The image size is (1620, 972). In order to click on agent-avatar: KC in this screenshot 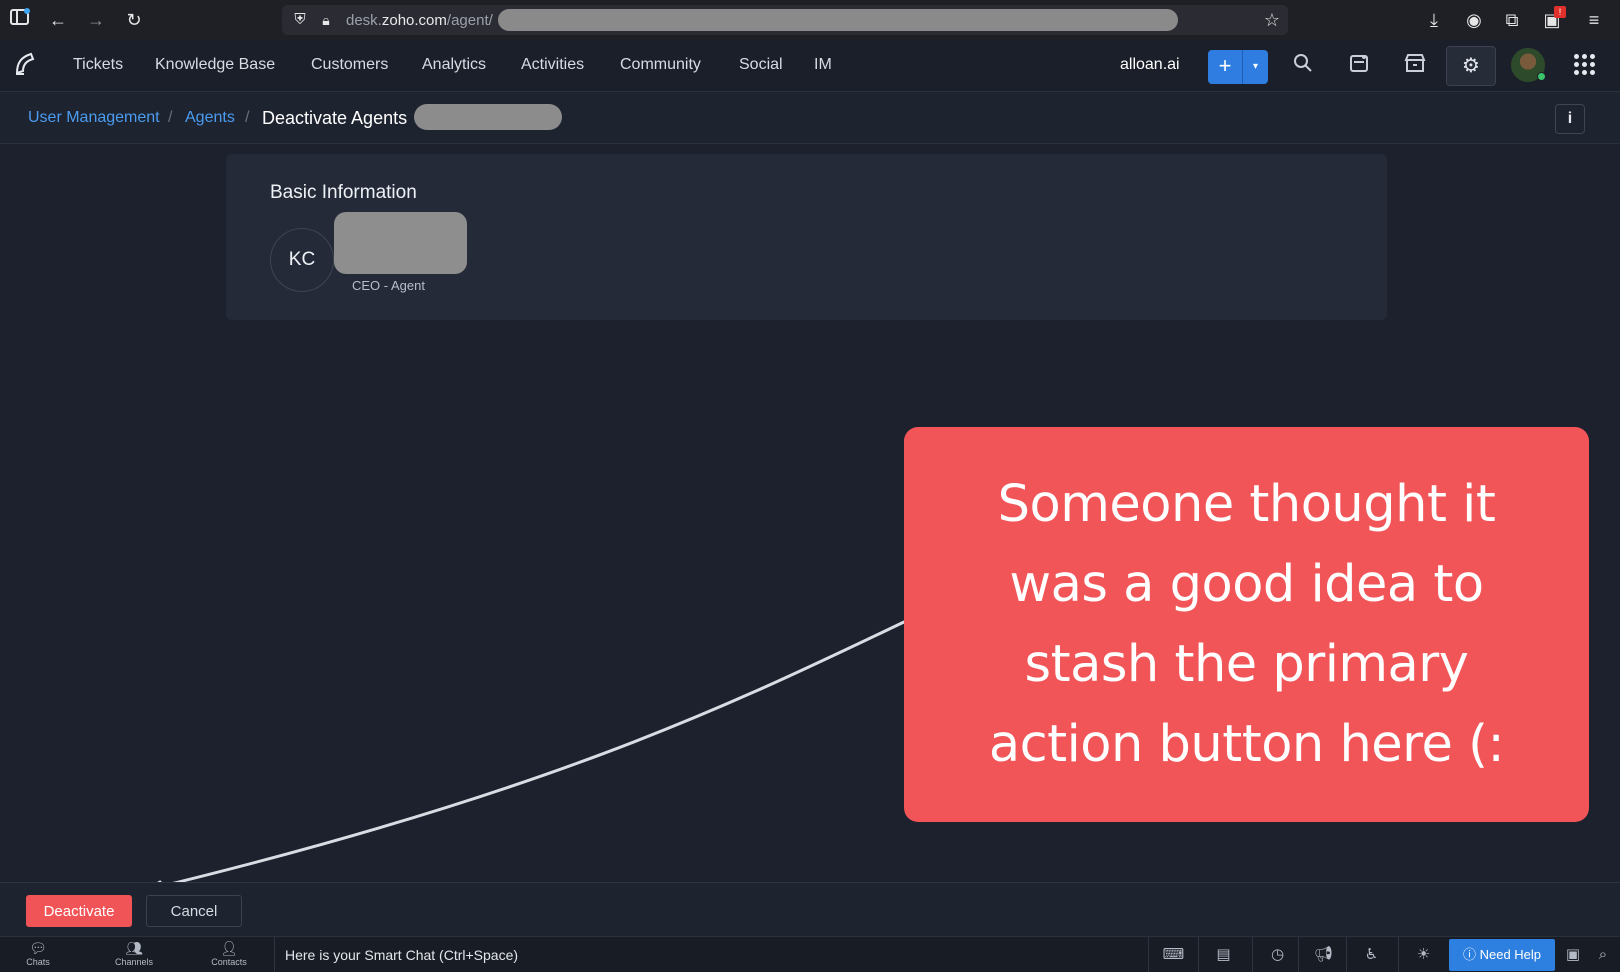, I will do `click(302, 260)`.